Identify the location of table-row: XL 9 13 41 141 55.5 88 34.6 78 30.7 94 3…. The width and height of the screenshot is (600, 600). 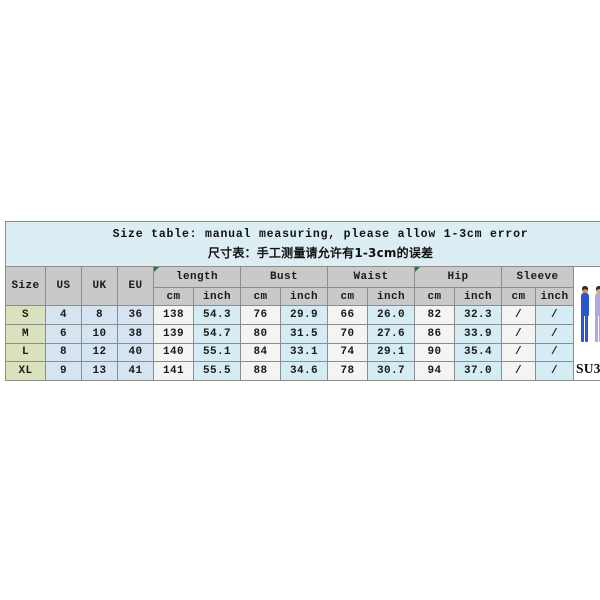
(302, 371).